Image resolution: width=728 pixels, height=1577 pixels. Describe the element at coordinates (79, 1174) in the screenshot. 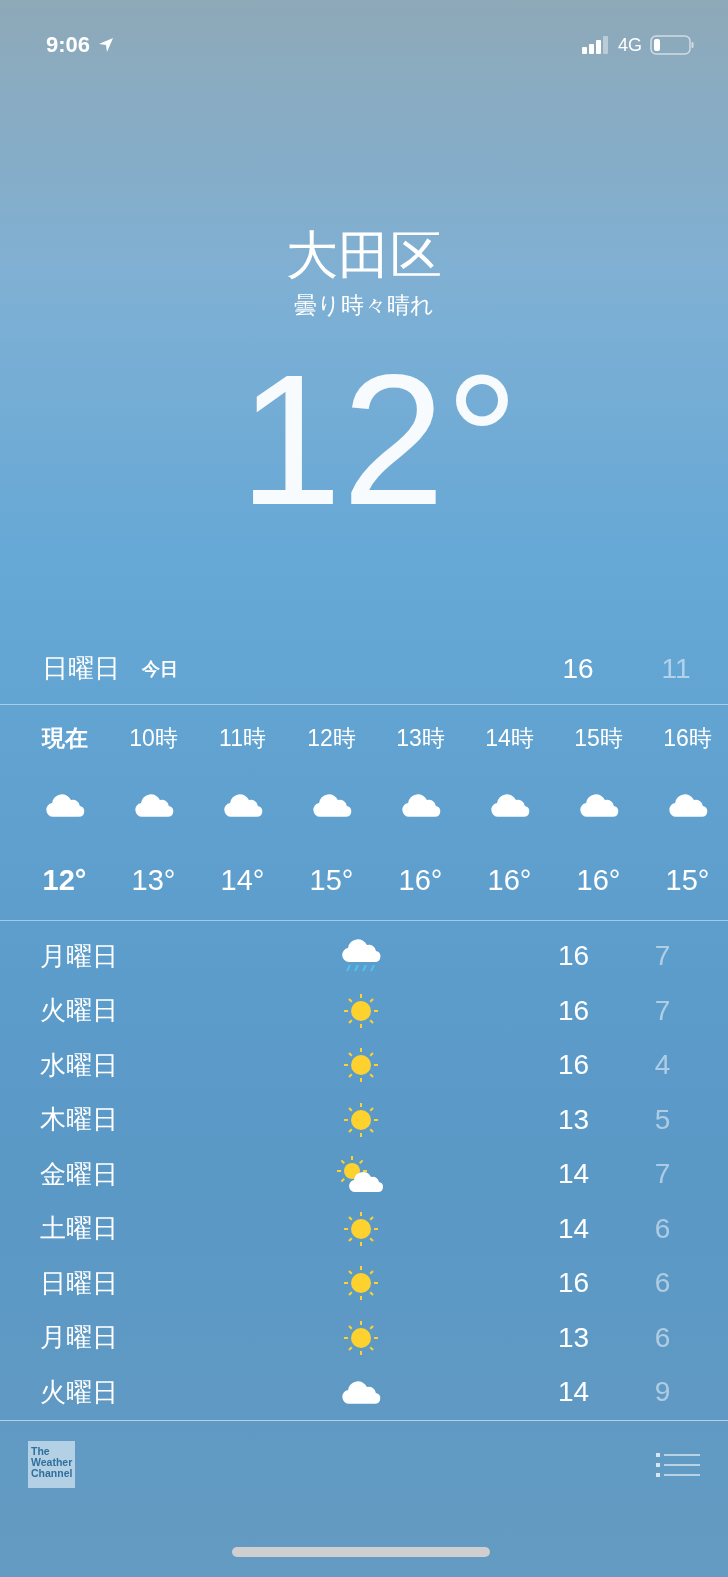

I see `day-name: 金曜日` at that location.